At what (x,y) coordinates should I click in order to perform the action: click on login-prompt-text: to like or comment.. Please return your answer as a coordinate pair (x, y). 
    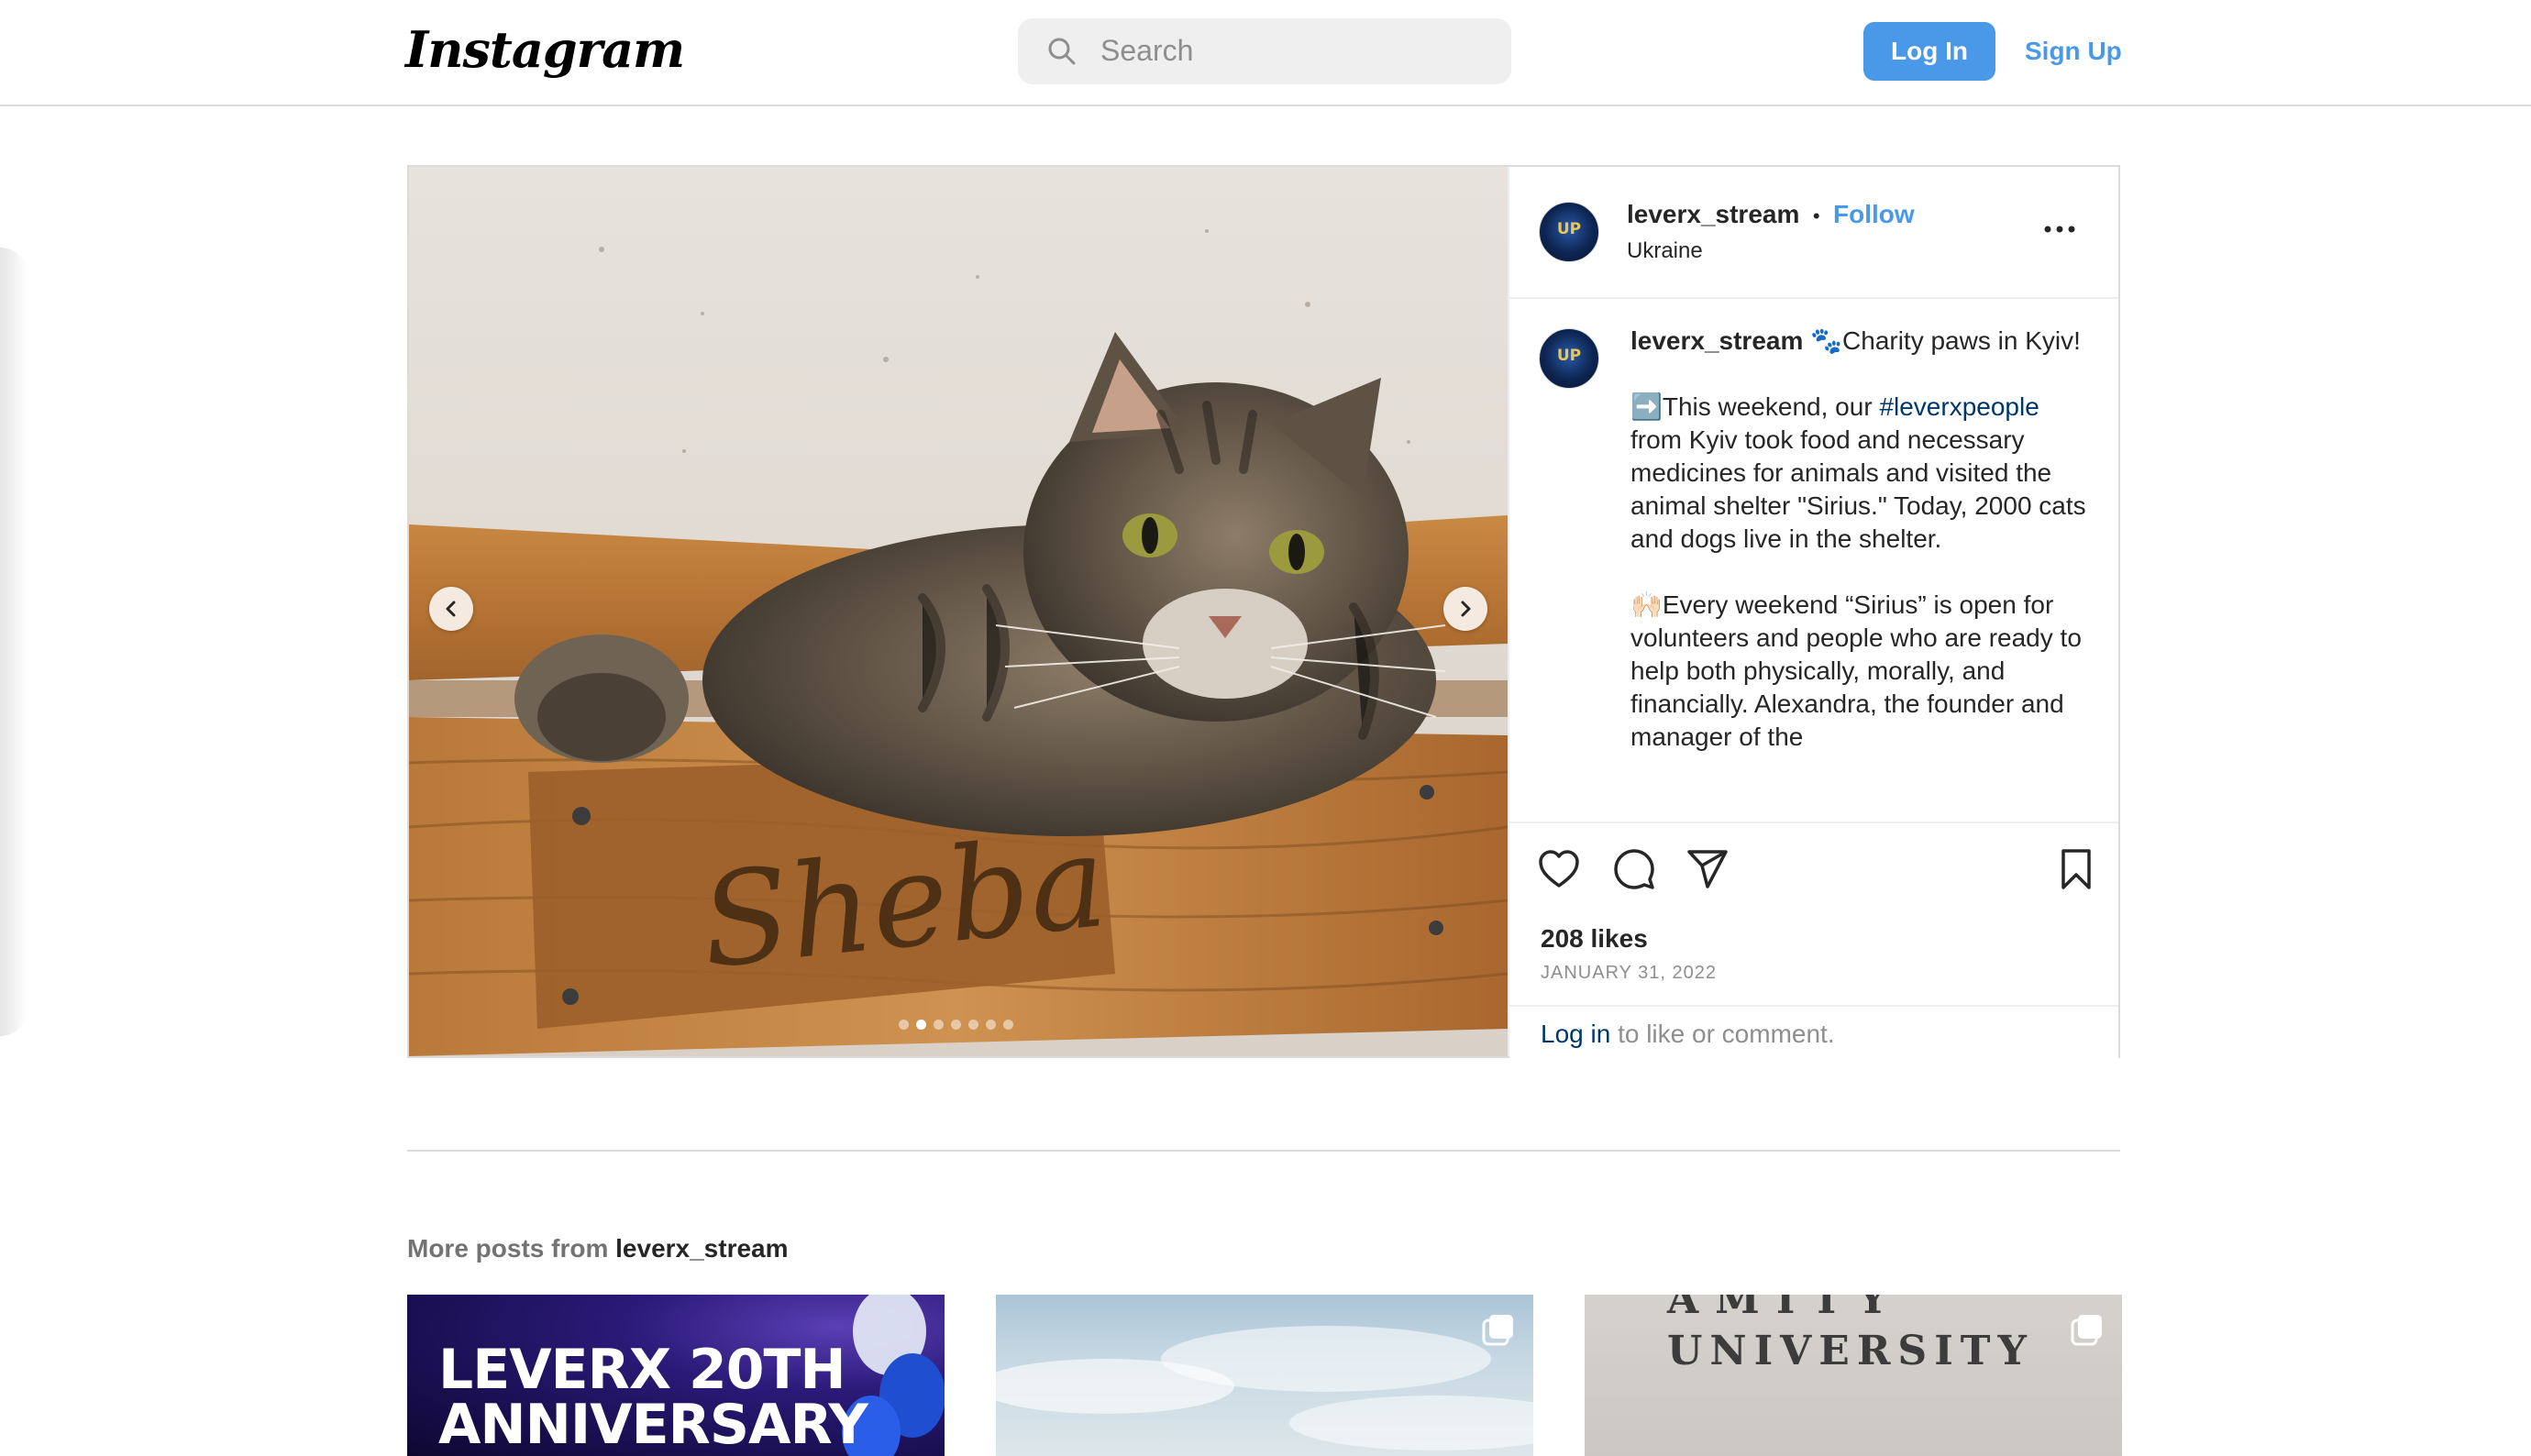
    Looking at the image, I should click on (1723, 1034).